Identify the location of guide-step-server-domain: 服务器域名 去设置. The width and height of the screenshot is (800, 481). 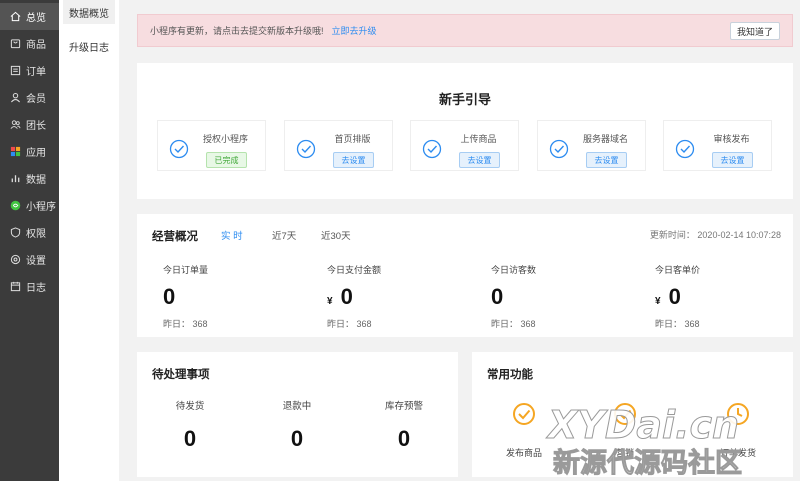
(591, 145).